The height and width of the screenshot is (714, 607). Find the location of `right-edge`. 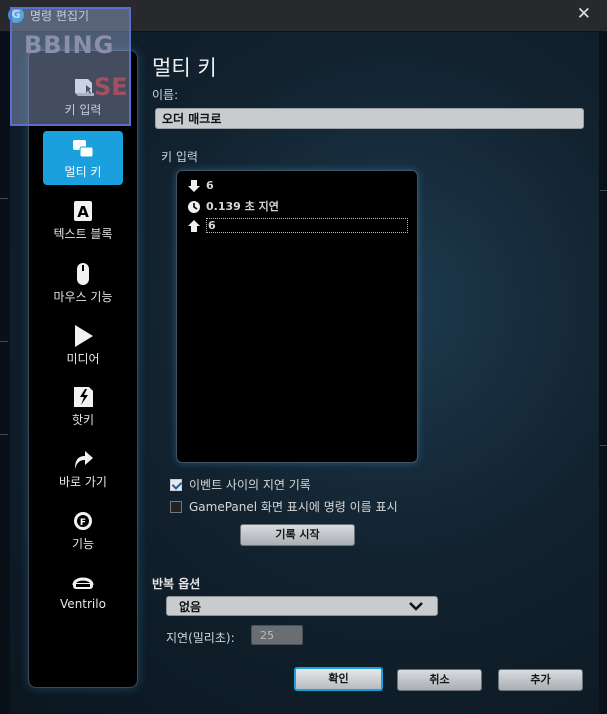

right-edge is located at coordinates (603, 373).